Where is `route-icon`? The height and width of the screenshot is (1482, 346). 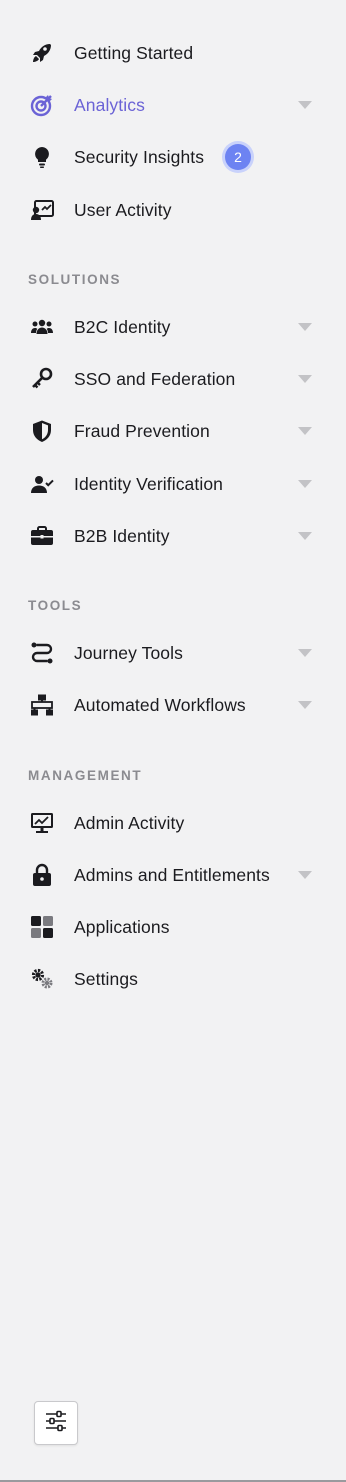
route-icon is located at coordinates (42, 653).